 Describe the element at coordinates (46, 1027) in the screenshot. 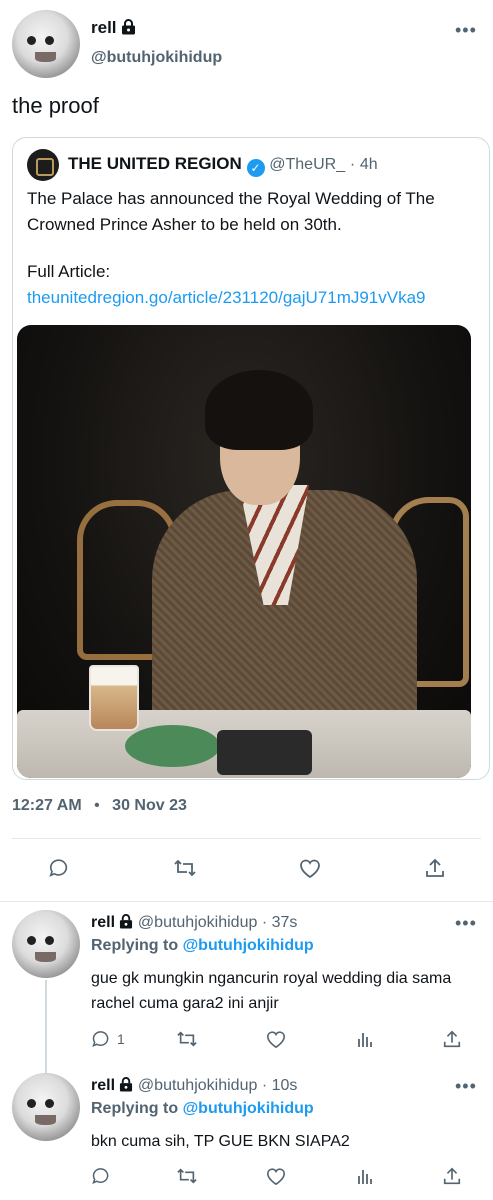

I see `thread-line` at that location.